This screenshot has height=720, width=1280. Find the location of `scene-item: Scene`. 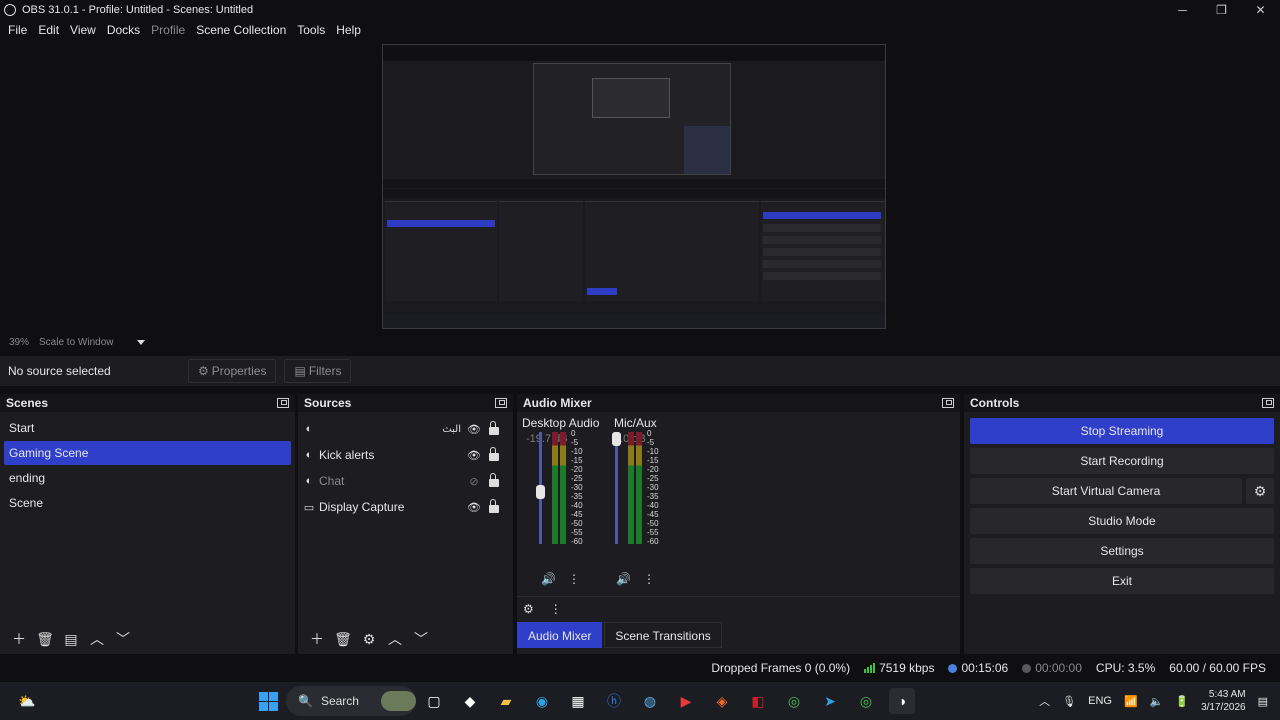

scene-item: Scene is located at coordinates (147, 503).